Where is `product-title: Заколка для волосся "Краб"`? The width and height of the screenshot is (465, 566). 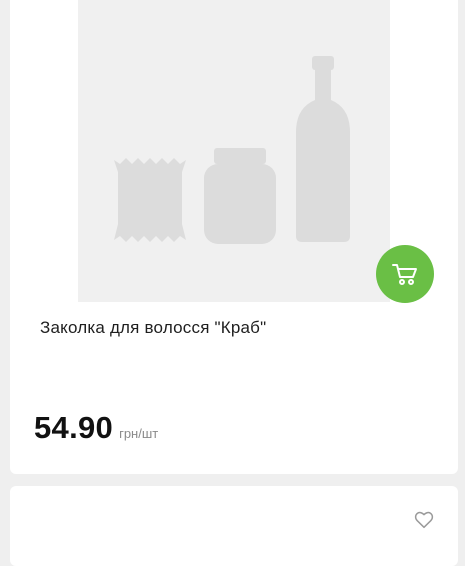 product-title: Заколка для волосся "Краб" is located at coordinates (153, 328).